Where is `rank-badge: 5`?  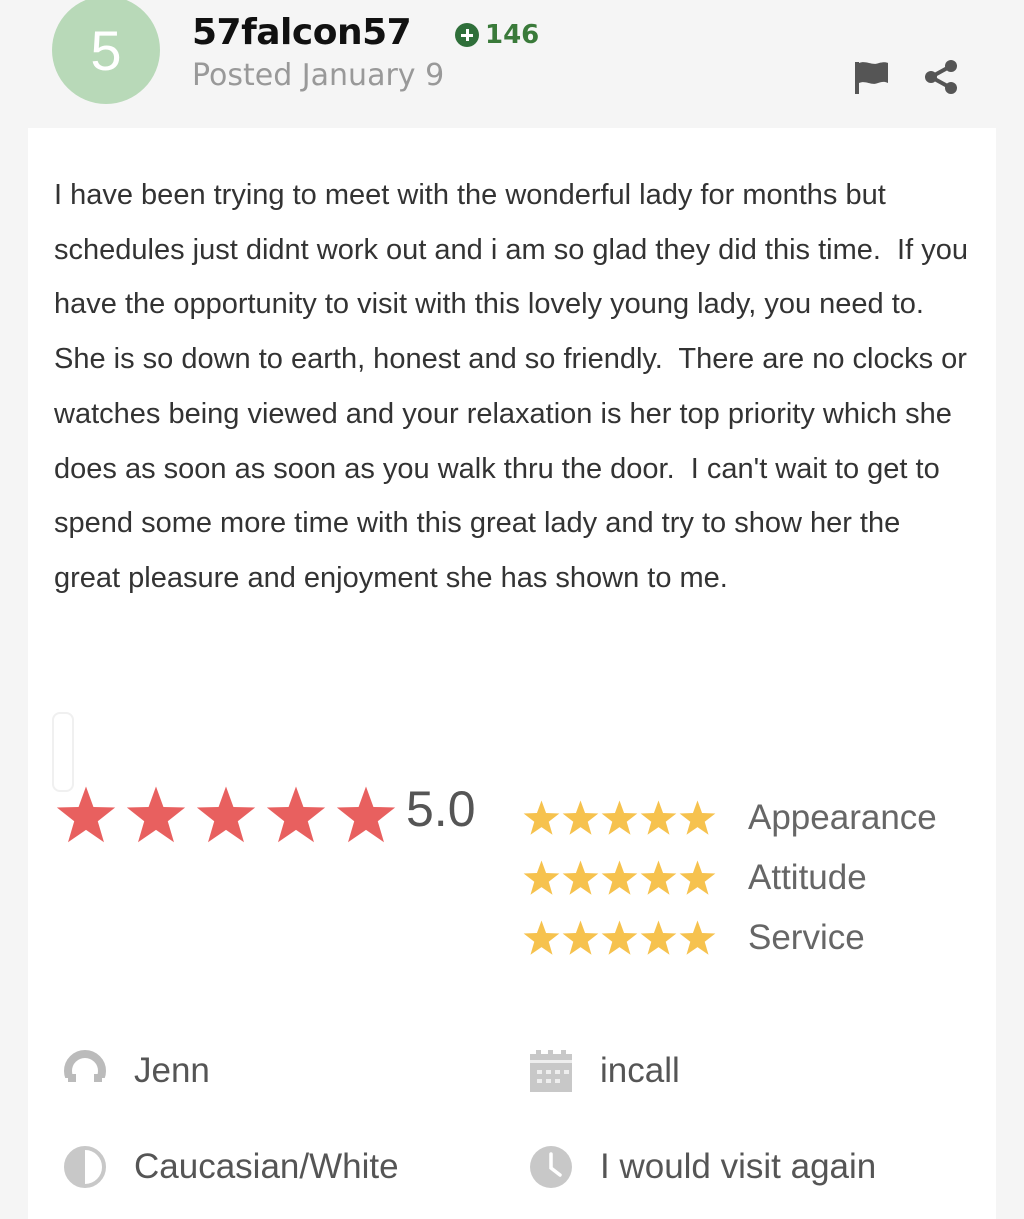
rank-badge: 5 is located at coordinates (106, 52).